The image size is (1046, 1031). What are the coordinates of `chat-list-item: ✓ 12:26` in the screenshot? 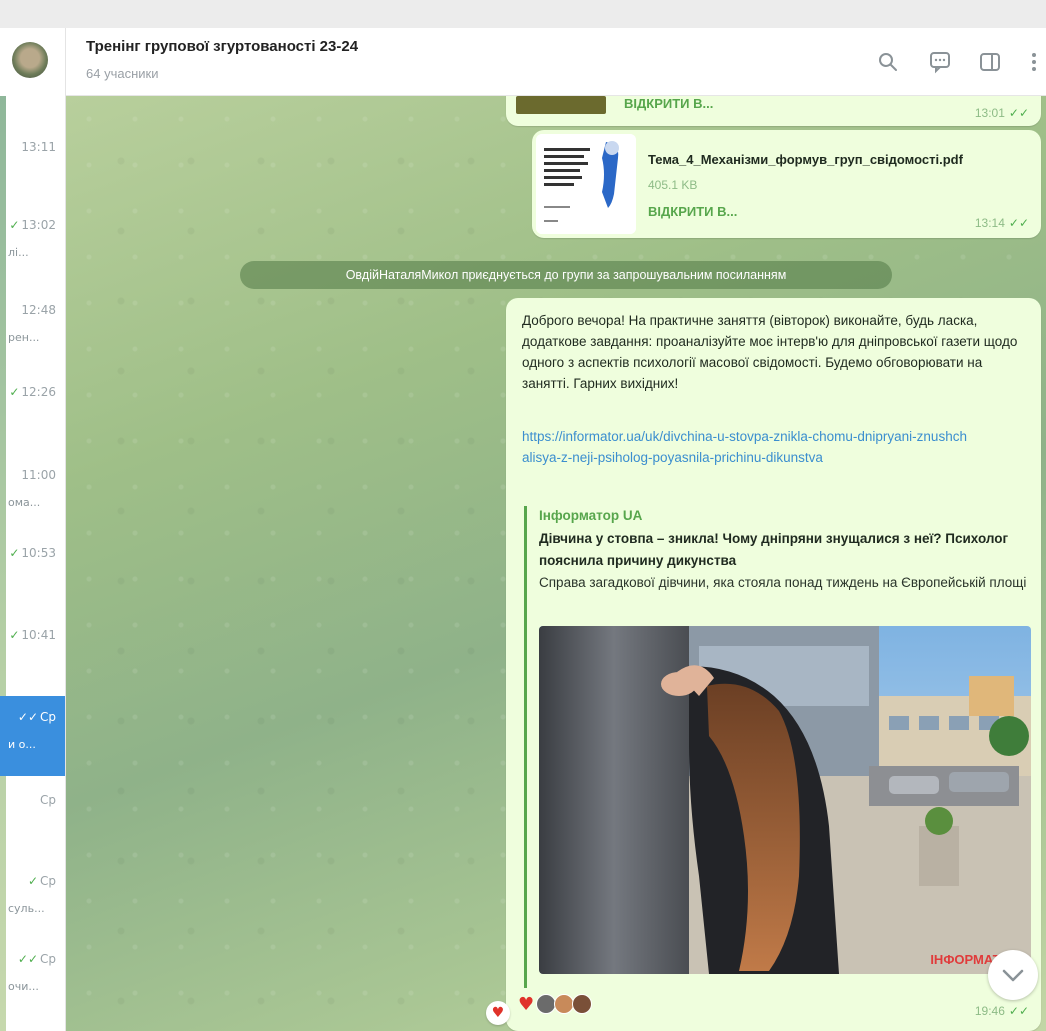 It's located at (32, 425).